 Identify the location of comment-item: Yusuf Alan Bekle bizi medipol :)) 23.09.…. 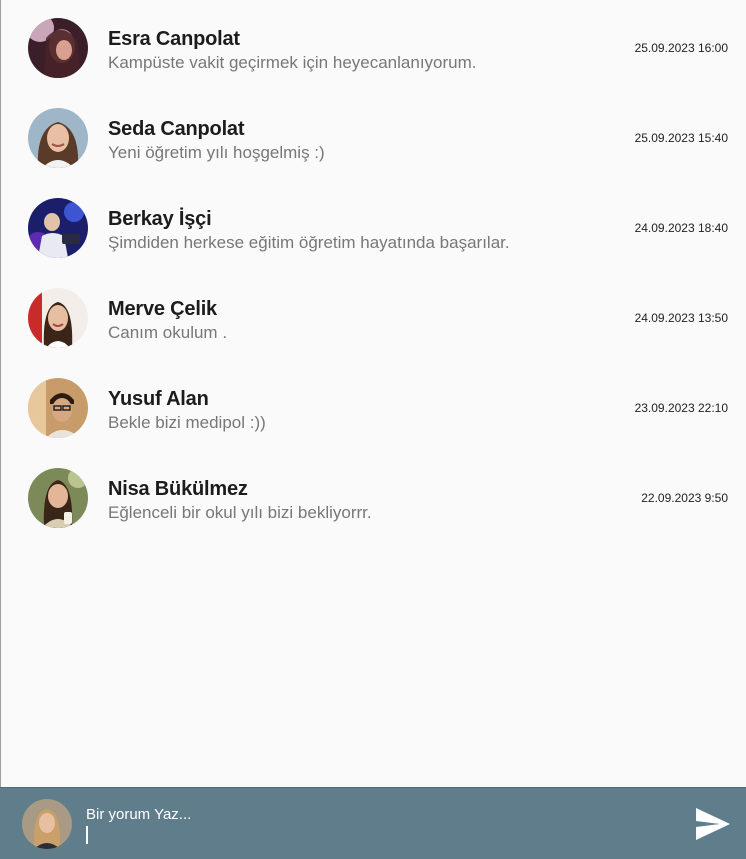
(373, 405).